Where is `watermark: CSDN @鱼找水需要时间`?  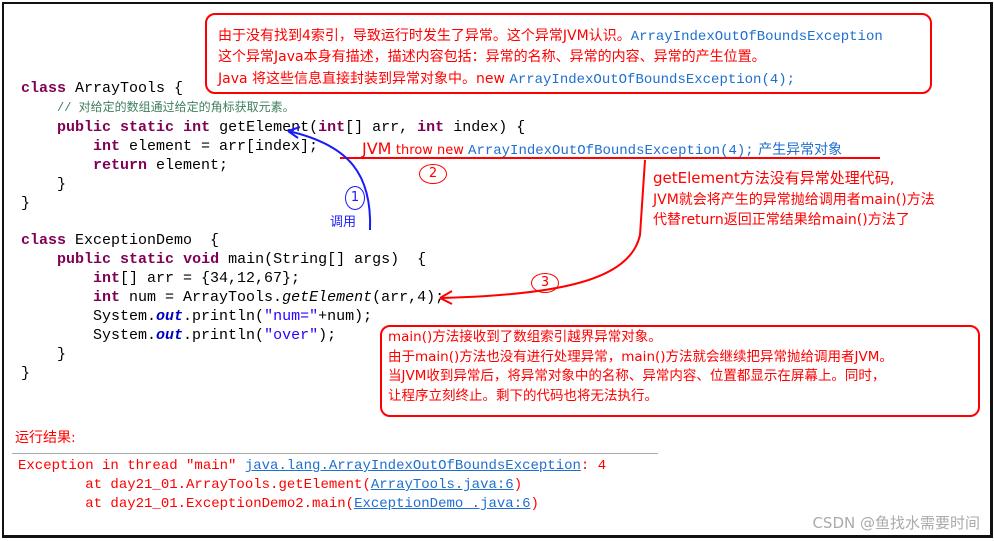 watermark: CSDN @鱼找水需要时间 is located at coordinates (896, 523).